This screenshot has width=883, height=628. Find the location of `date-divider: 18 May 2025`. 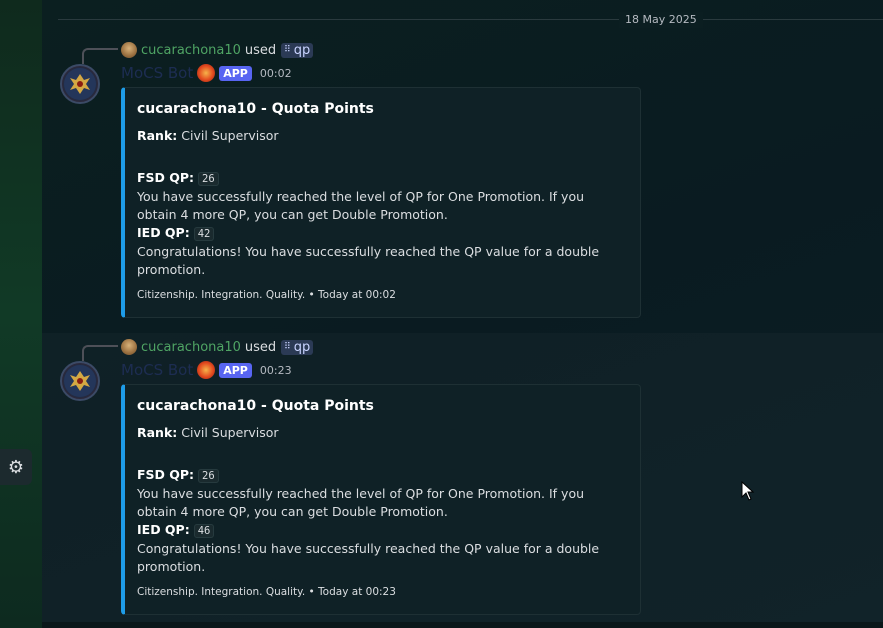

date-divider: 18 May 2025 is located at coordinates (470, 20).